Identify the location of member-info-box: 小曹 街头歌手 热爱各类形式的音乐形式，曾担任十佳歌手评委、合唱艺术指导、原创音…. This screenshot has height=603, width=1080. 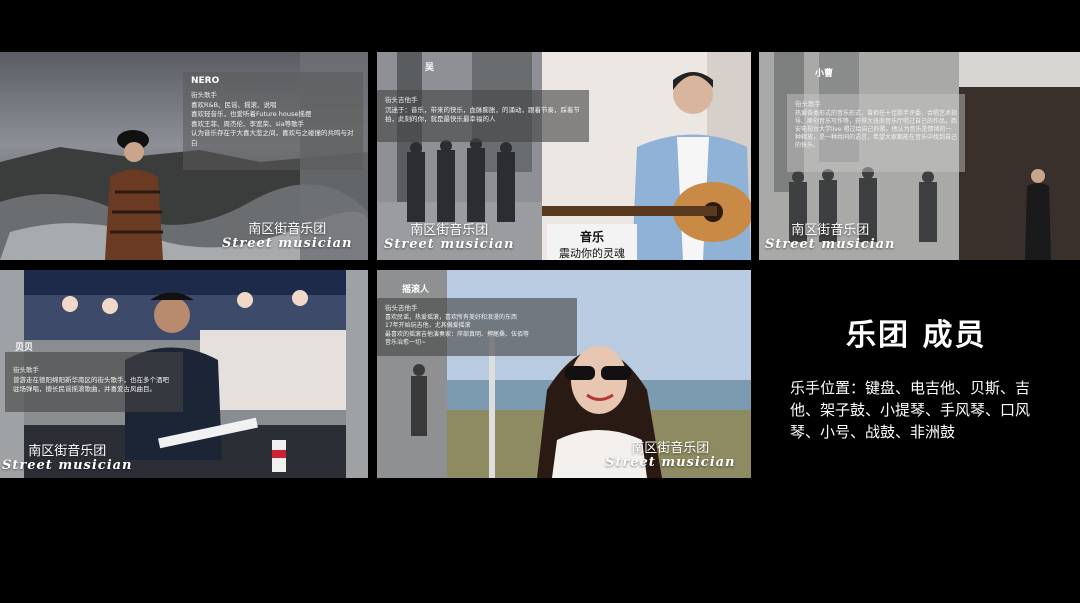
(876, 120).